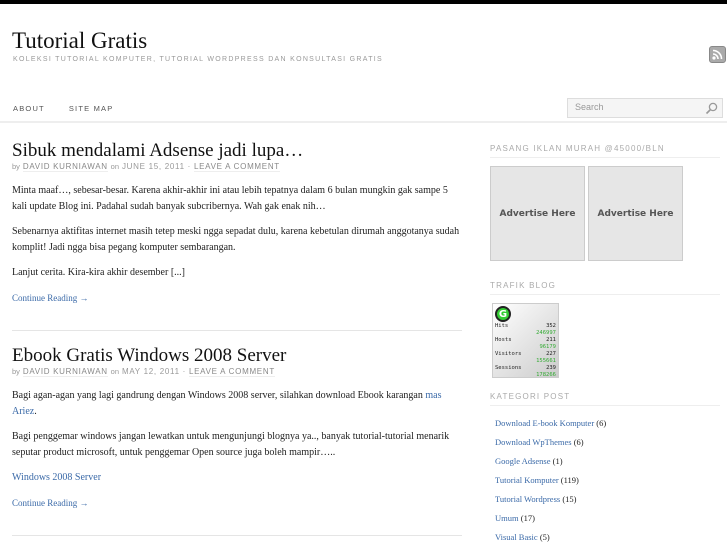 The height and width of the screenshot is (550, 727). Describe the element at coordinates (56, 477) in the screenshot. I see `windows-2008-server-link: Windows 2008 Server` at that location.